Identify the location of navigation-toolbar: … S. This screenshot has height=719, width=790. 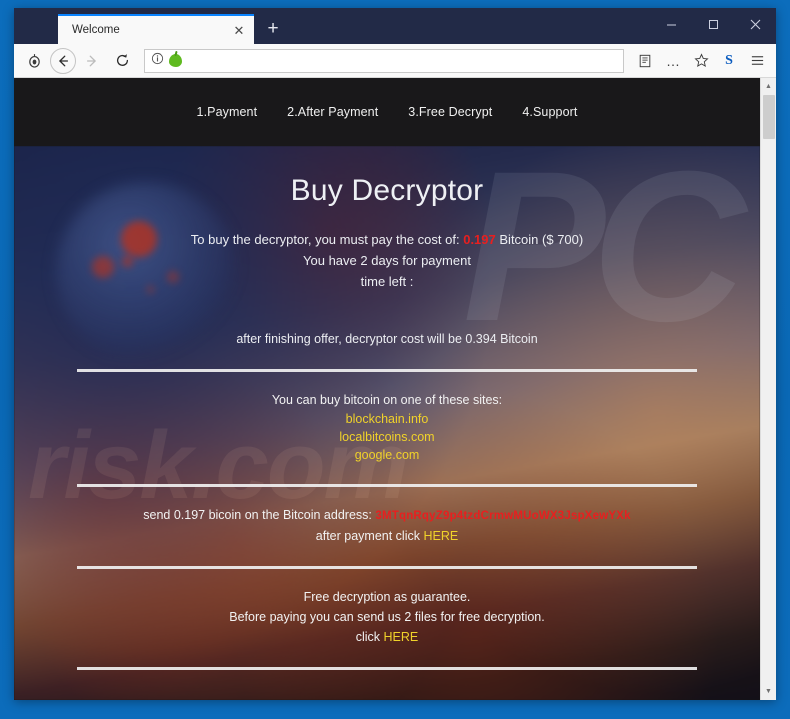
(395, 61).